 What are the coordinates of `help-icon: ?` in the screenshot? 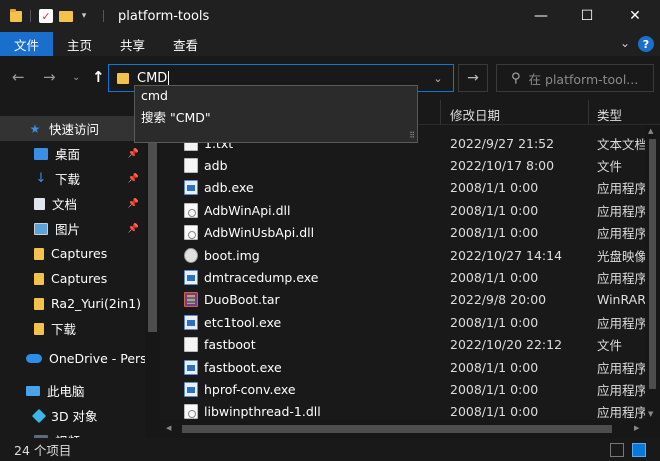 It's located at (646, 44).